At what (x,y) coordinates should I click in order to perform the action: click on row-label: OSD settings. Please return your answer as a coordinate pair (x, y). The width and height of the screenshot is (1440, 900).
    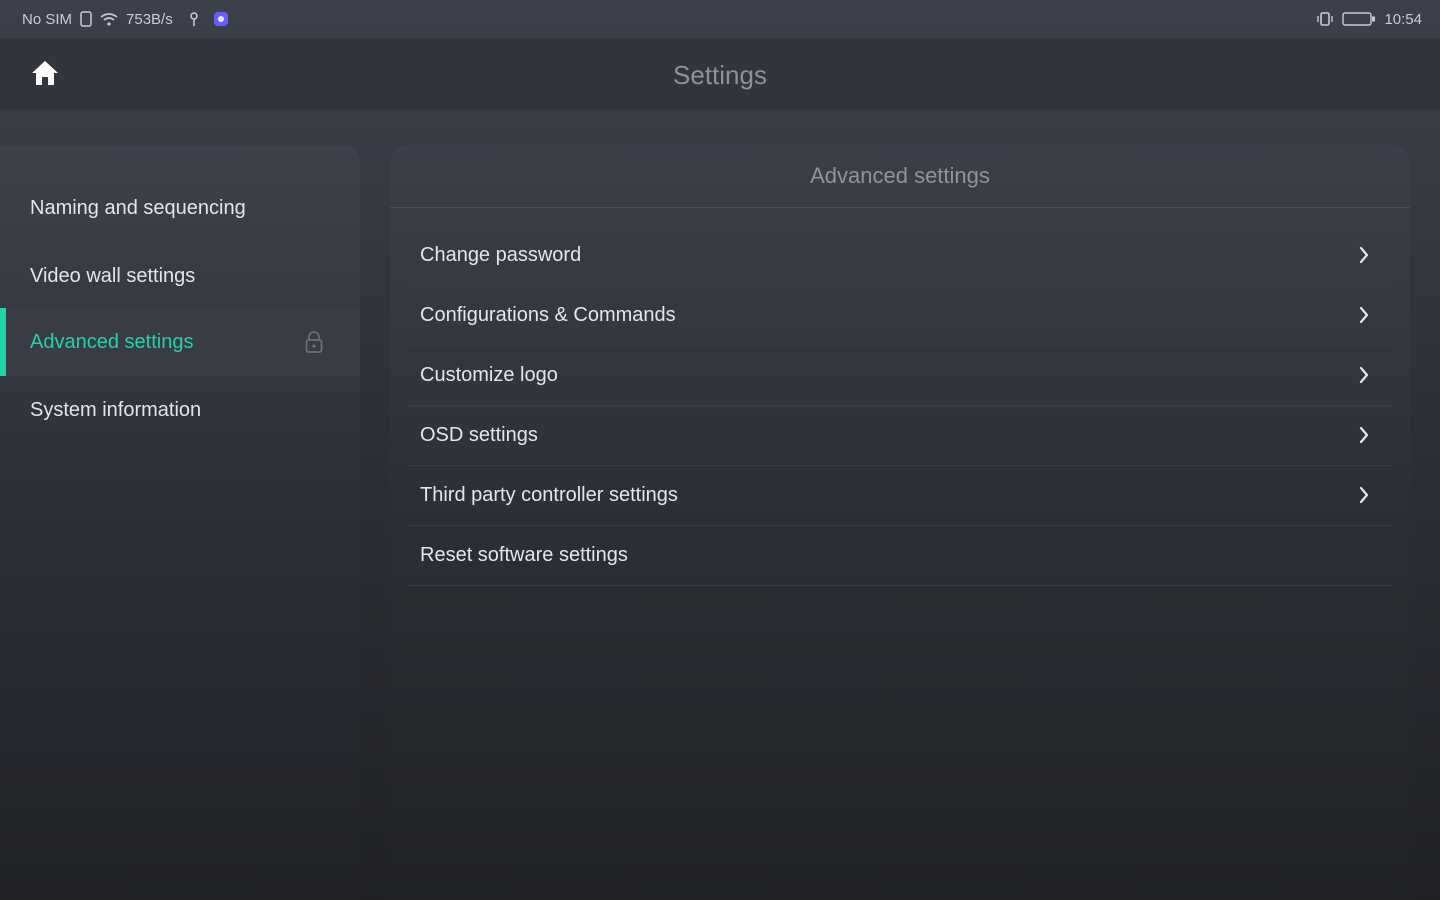
    Looking at the image, I should click on (479, 434).